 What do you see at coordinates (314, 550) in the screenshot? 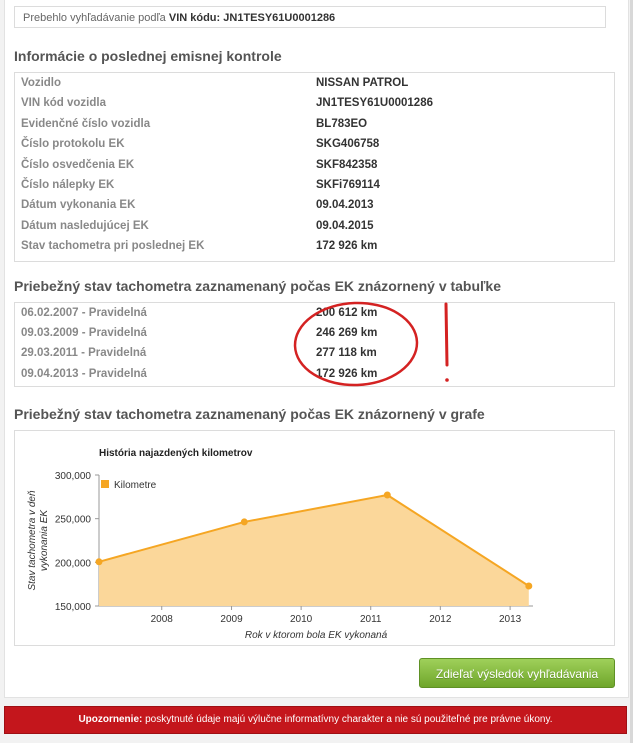
I see `series-area` at bounding box center [314, 550].